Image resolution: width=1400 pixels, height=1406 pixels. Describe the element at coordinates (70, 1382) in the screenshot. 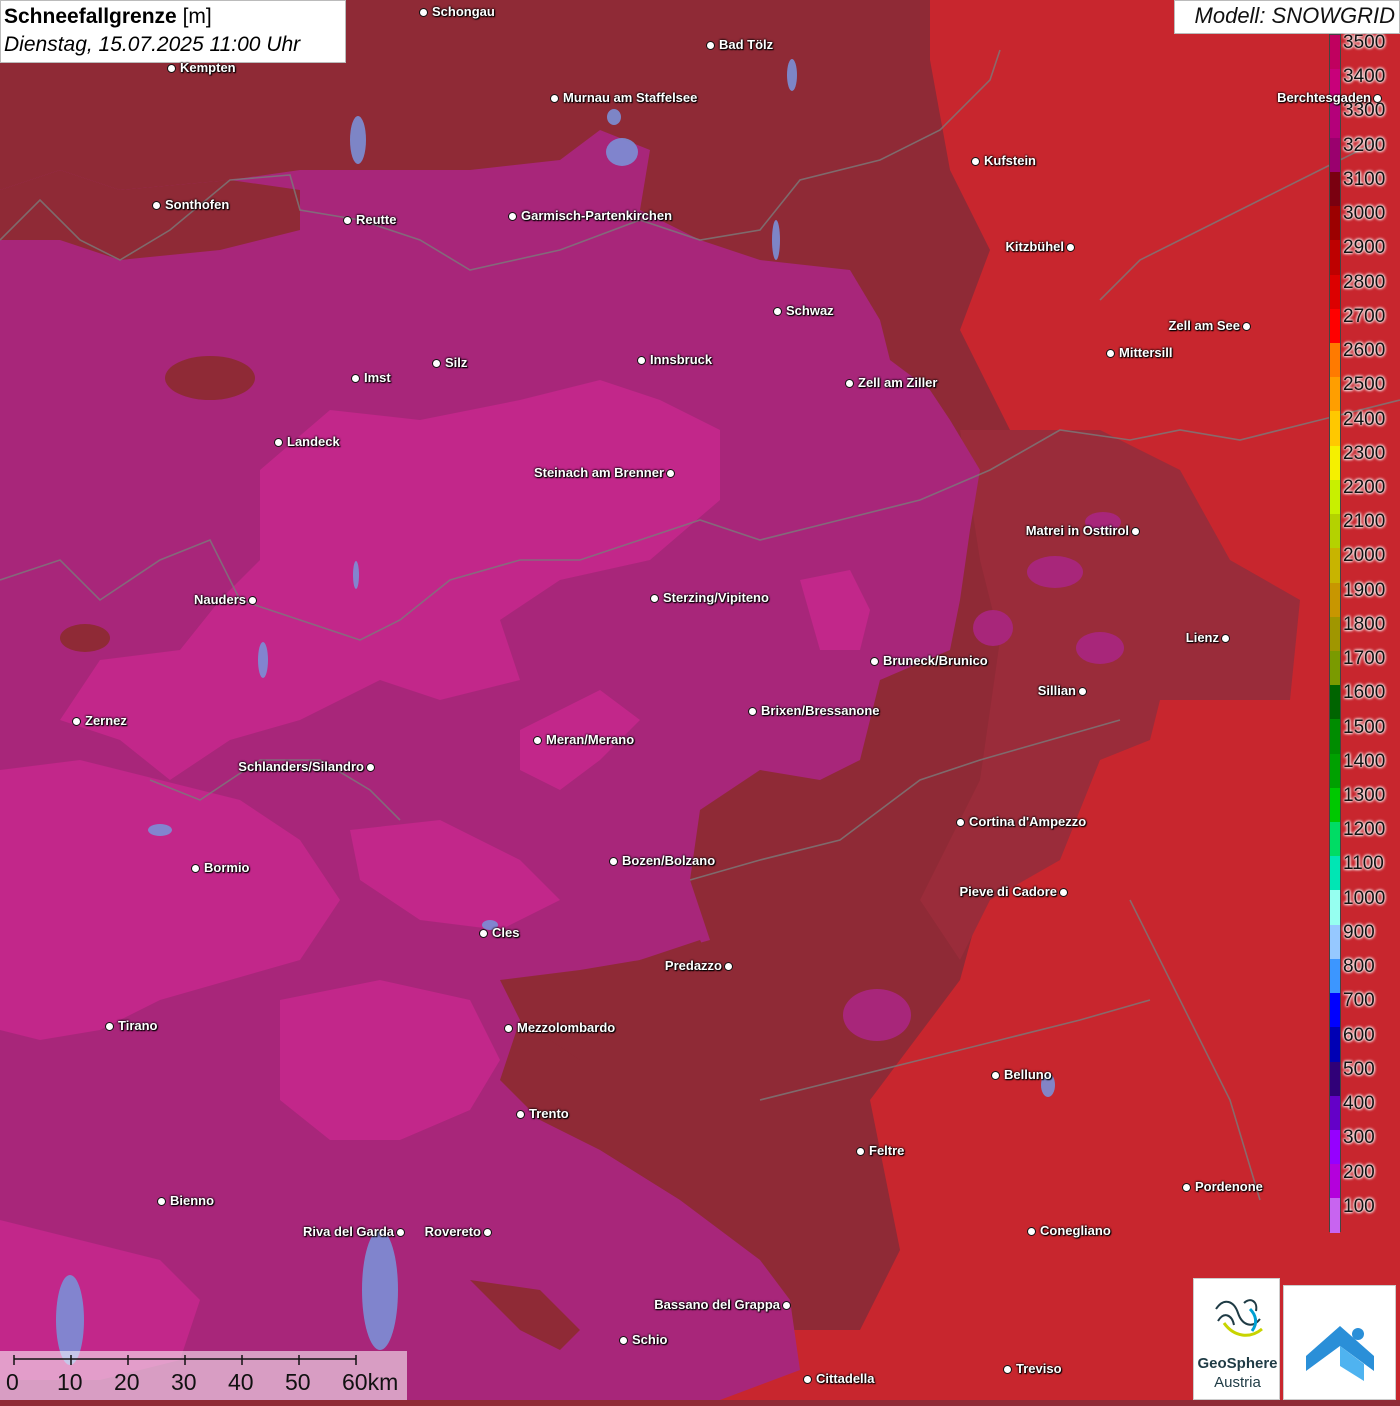

I see `scale-label: 10` at that location.